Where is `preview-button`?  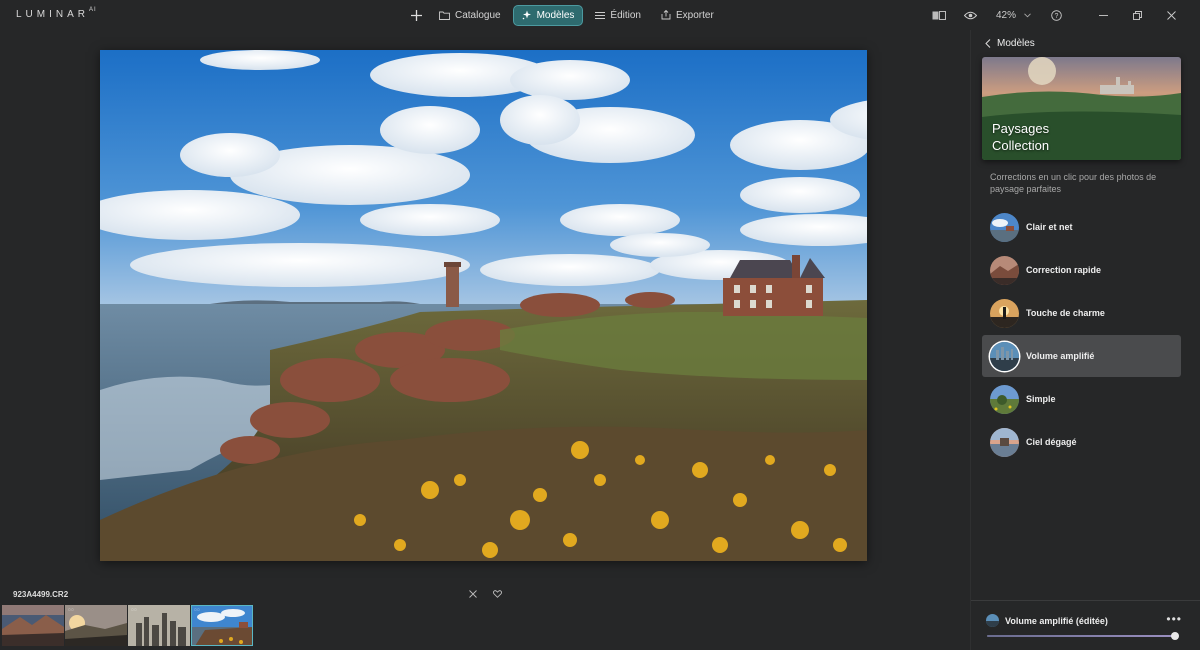 preview-button is located at coordinates (971, 15).